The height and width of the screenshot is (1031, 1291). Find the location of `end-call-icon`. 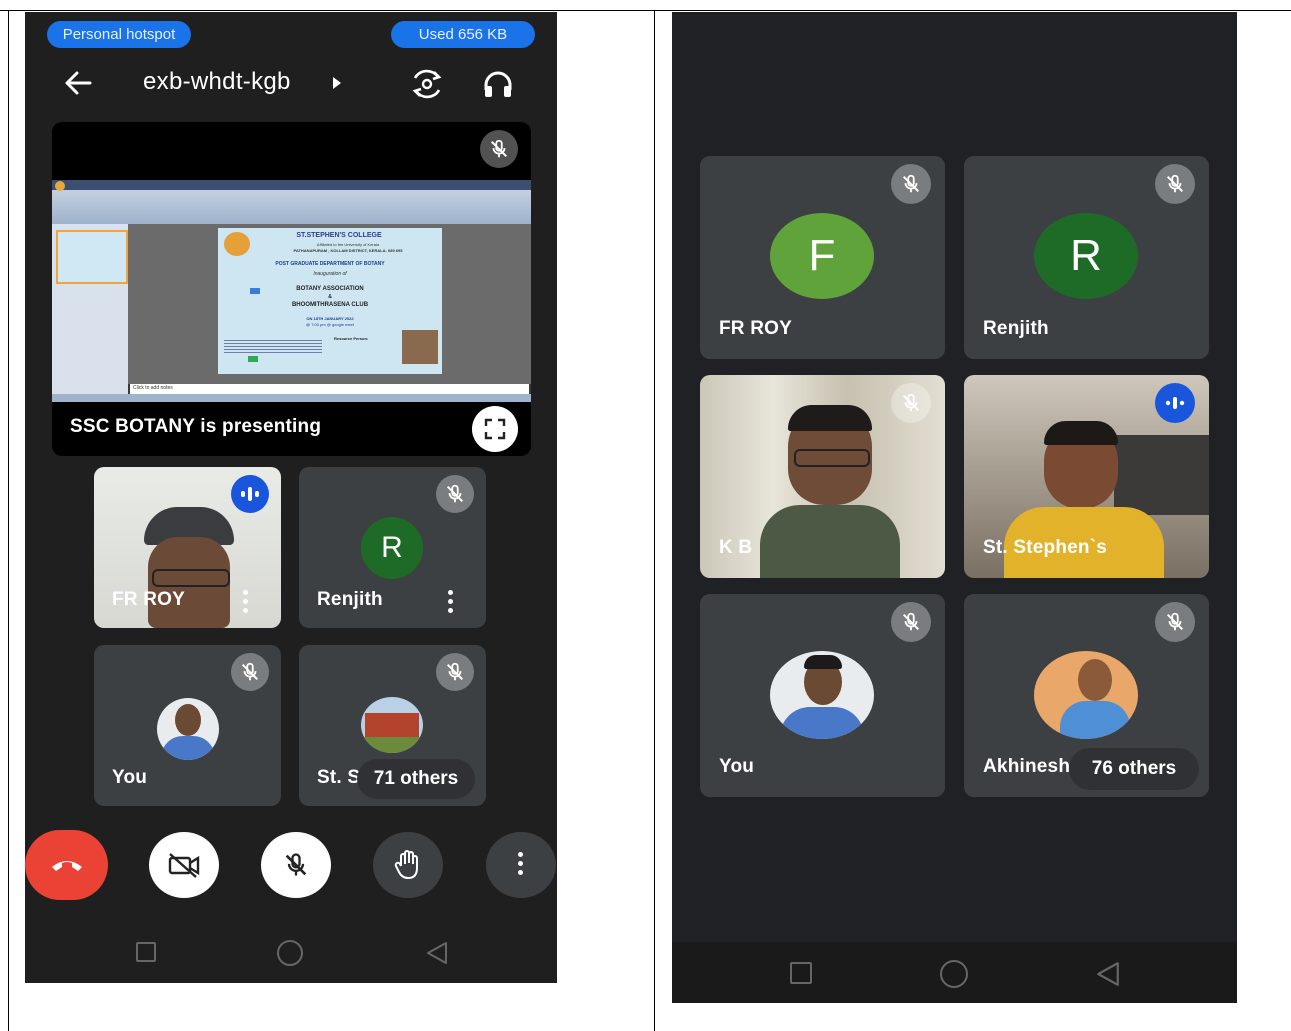

end-call-icon is located at coordinates (66, 866).